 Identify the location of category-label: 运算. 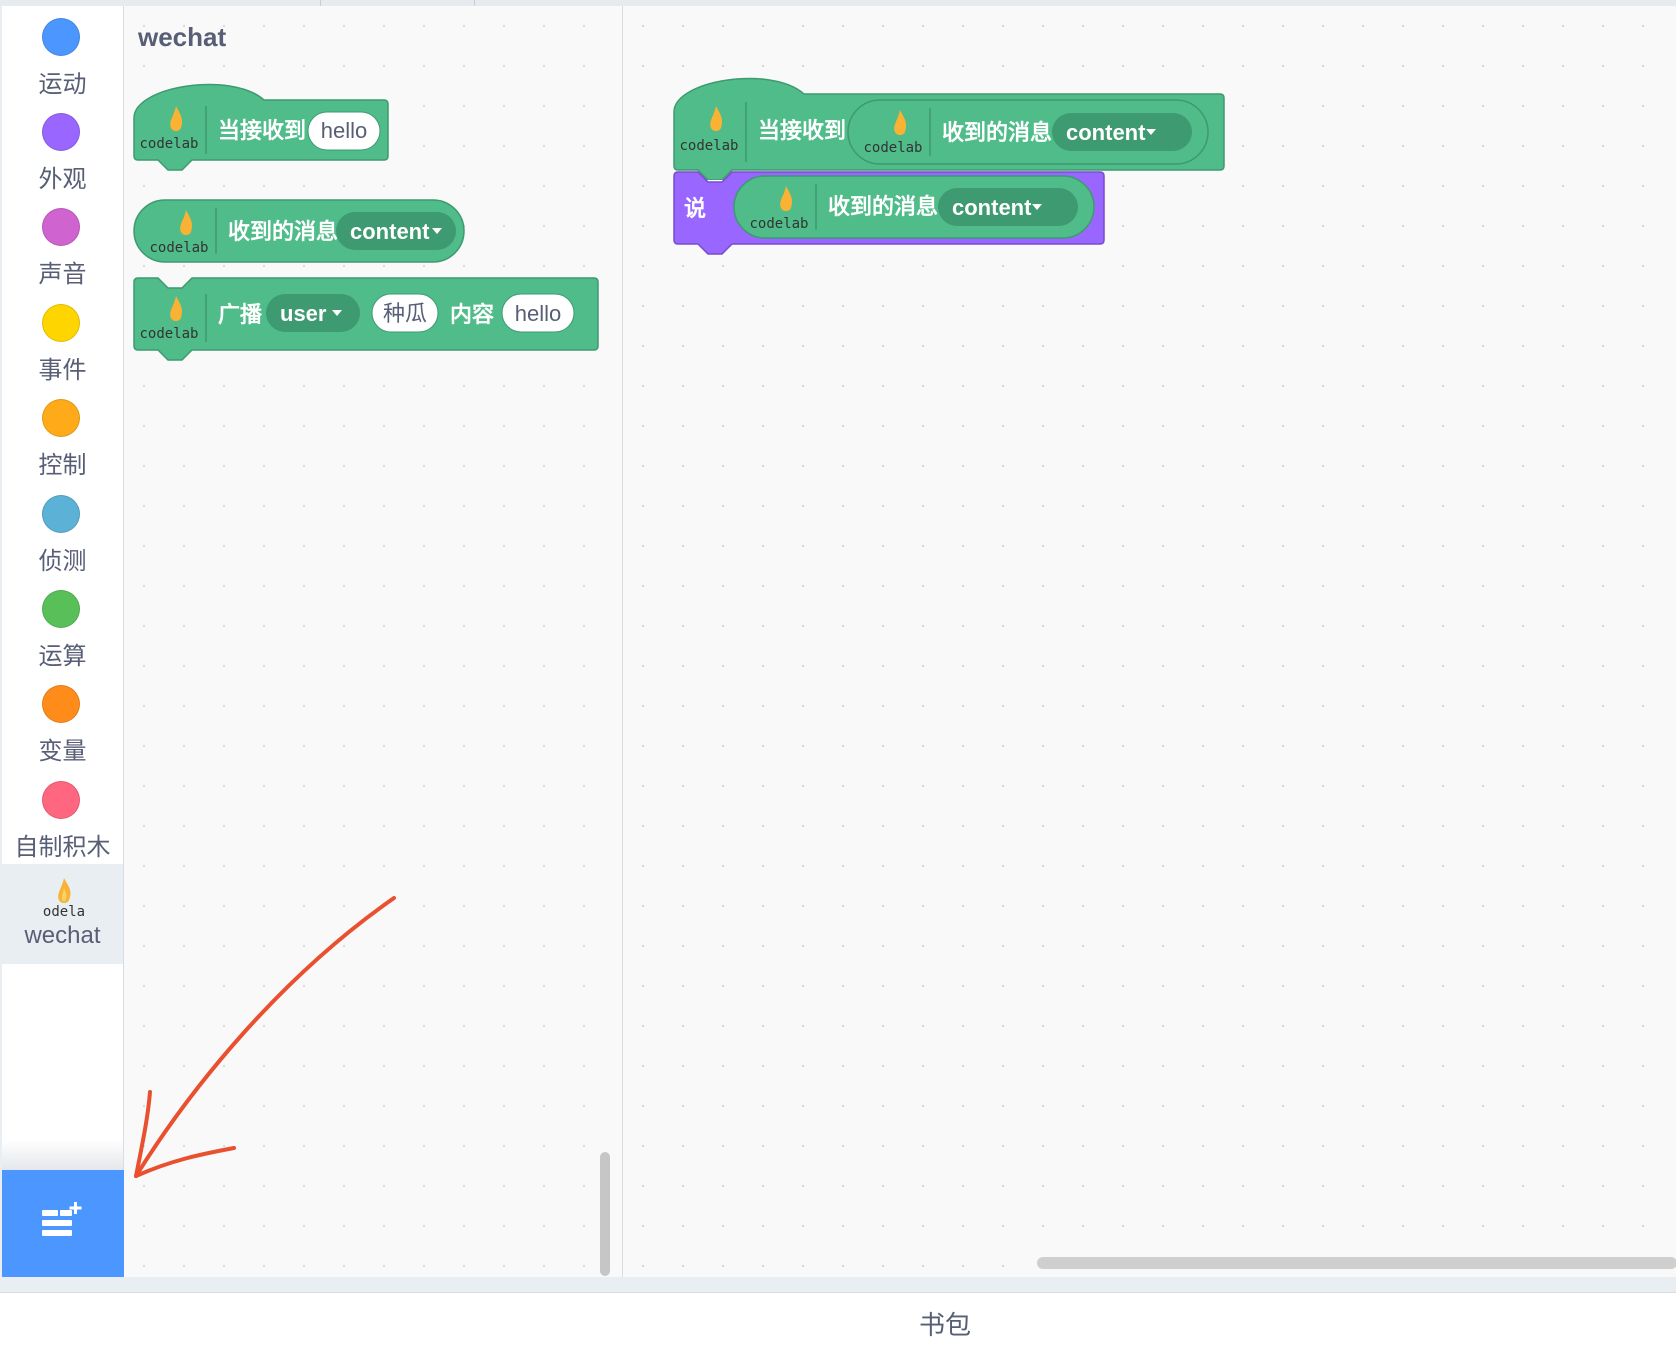
(62, 656).